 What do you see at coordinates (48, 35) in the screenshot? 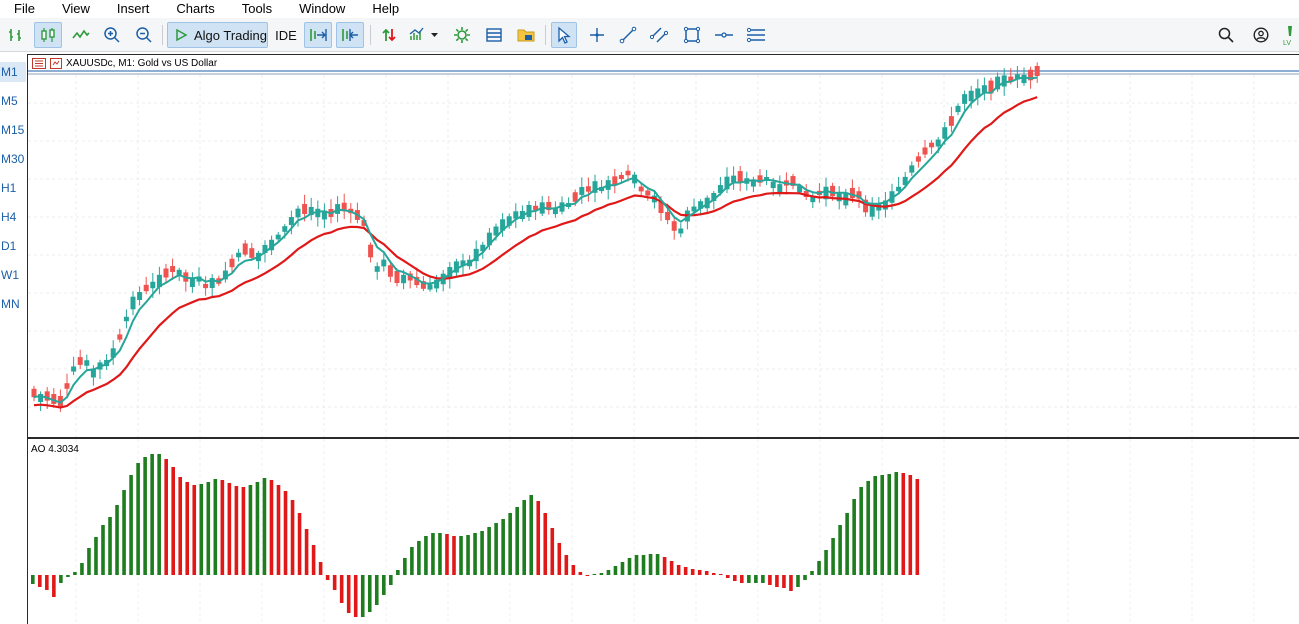
I see `candlestick-chart-button` at bounding box center [48, 35].